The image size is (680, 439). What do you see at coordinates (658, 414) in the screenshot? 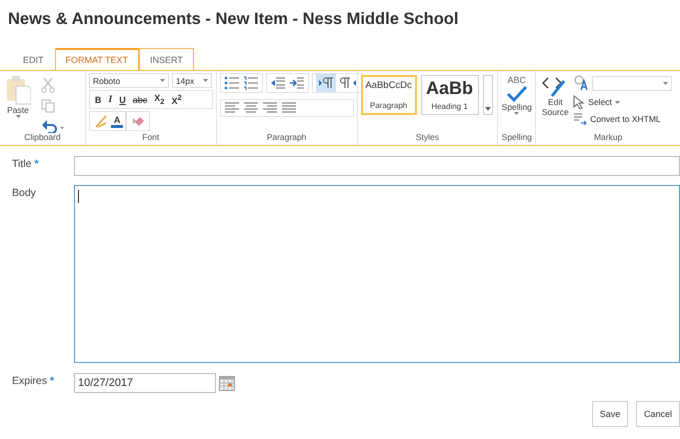
I see `cancel-button: Cancel` at bounding box center [658, 414].